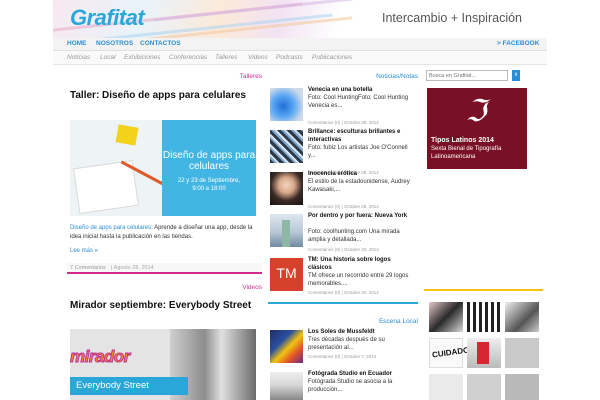  Describe the element at coordinates (483, 290) in the screenshot. I see `gallery-accent-line` at that location.